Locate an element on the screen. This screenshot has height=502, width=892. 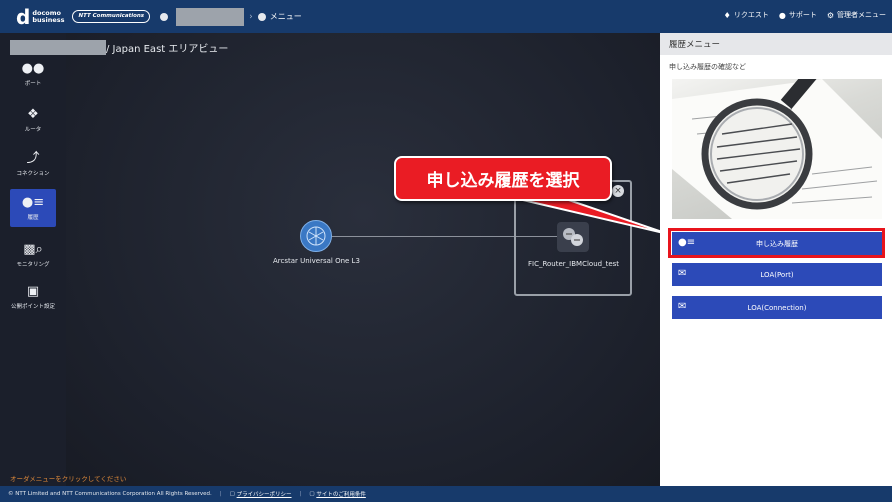
sidebar-item-public-point: ▣ 公開ポイント設定 is located at coordinates (33, 297).